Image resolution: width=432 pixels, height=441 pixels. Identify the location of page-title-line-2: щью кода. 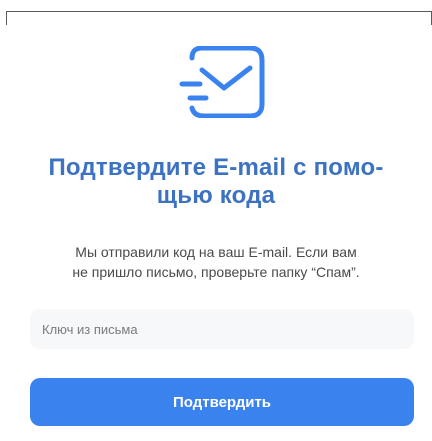
(216, 195).